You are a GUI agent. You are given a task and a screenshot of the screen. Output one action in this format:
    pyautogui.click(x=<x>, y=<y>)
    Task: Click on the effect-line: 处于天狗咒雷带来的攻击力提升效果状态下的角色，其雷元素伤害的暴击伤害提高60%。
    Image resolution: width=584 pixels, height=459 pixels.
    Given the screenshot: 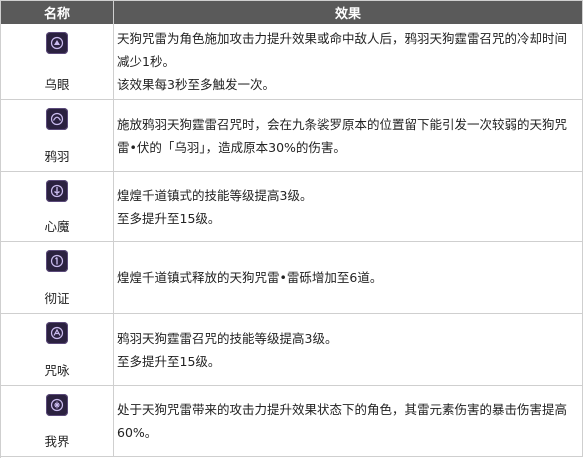 What is the action you would take?
    pyautogui.click(x=342, y=421)
    